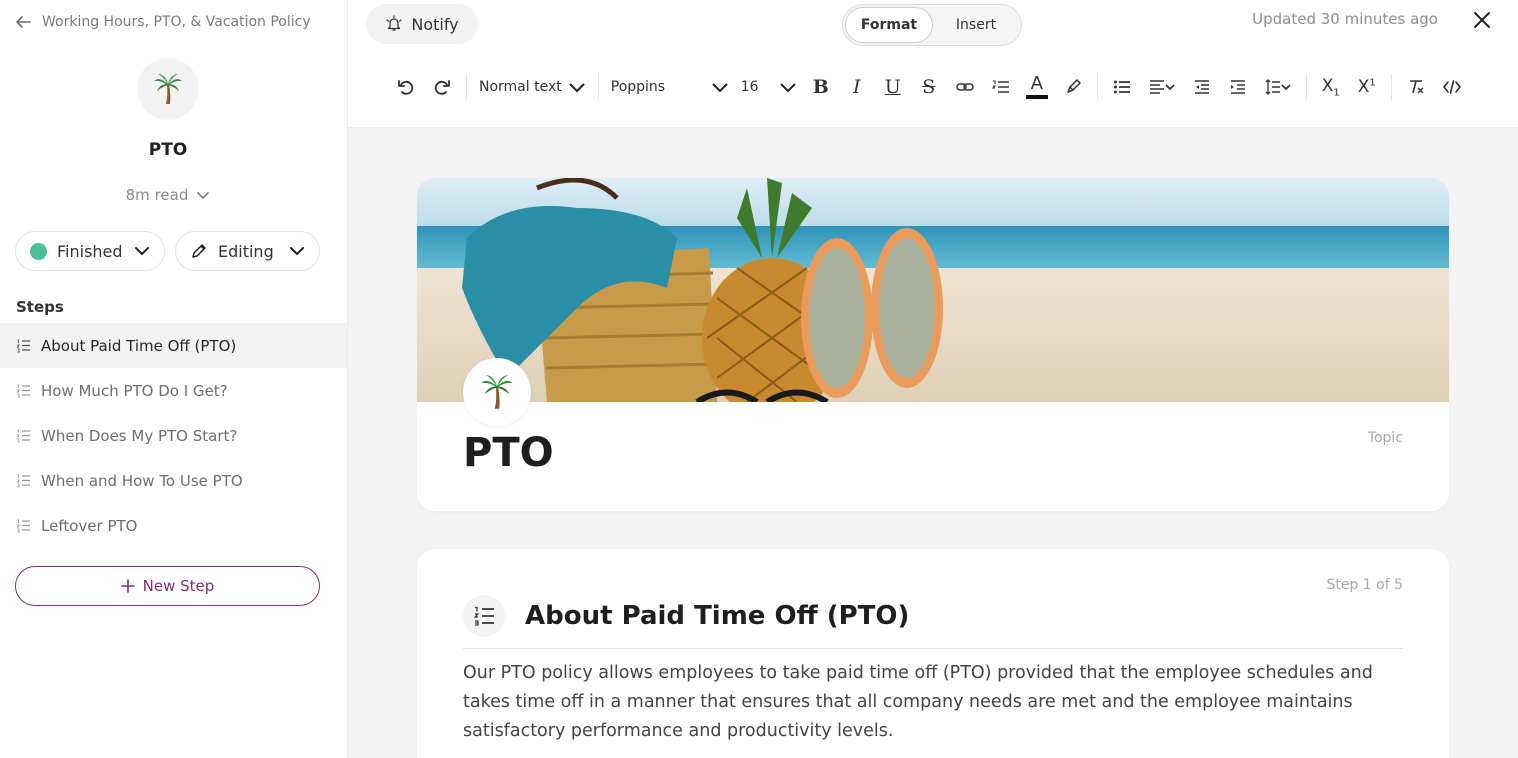  I want to click on step-icon, so click(484, 616).